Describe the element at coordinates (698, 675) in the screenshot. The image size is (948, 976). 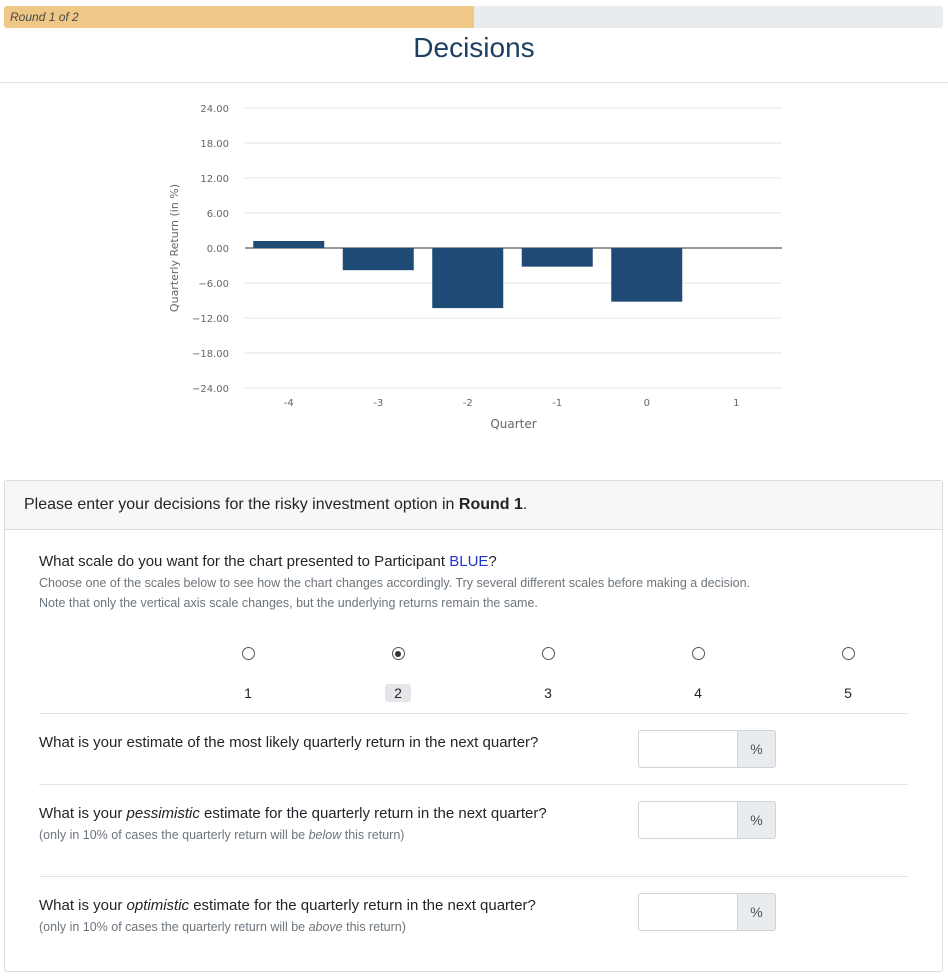
I see `scale-option-4: 4` at that location.